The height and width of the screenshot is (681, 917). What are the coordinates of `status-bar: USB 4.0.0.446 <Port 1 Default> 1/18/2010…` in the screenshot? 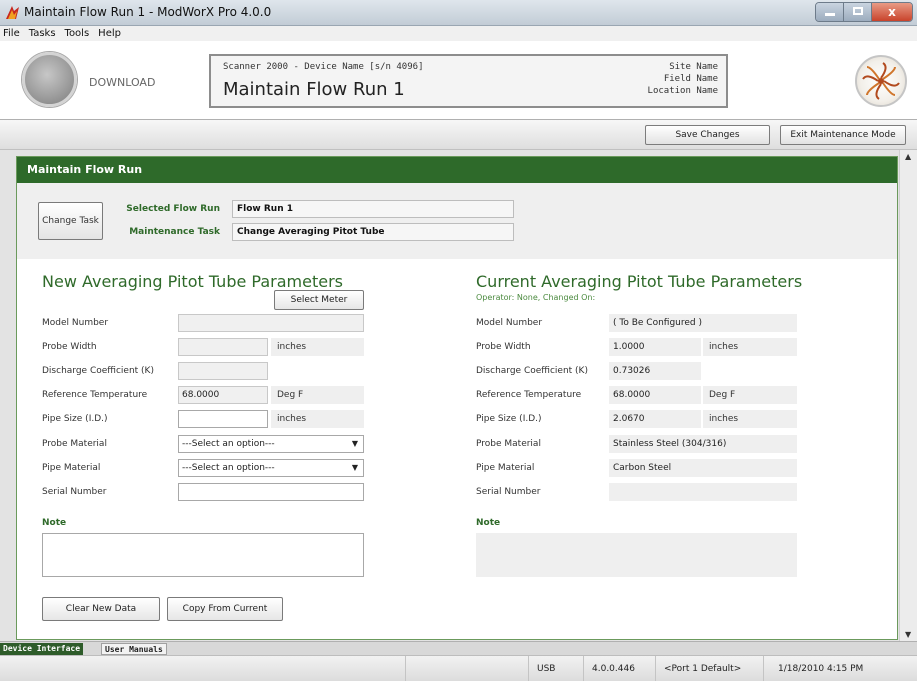 It's located at (458, 668).